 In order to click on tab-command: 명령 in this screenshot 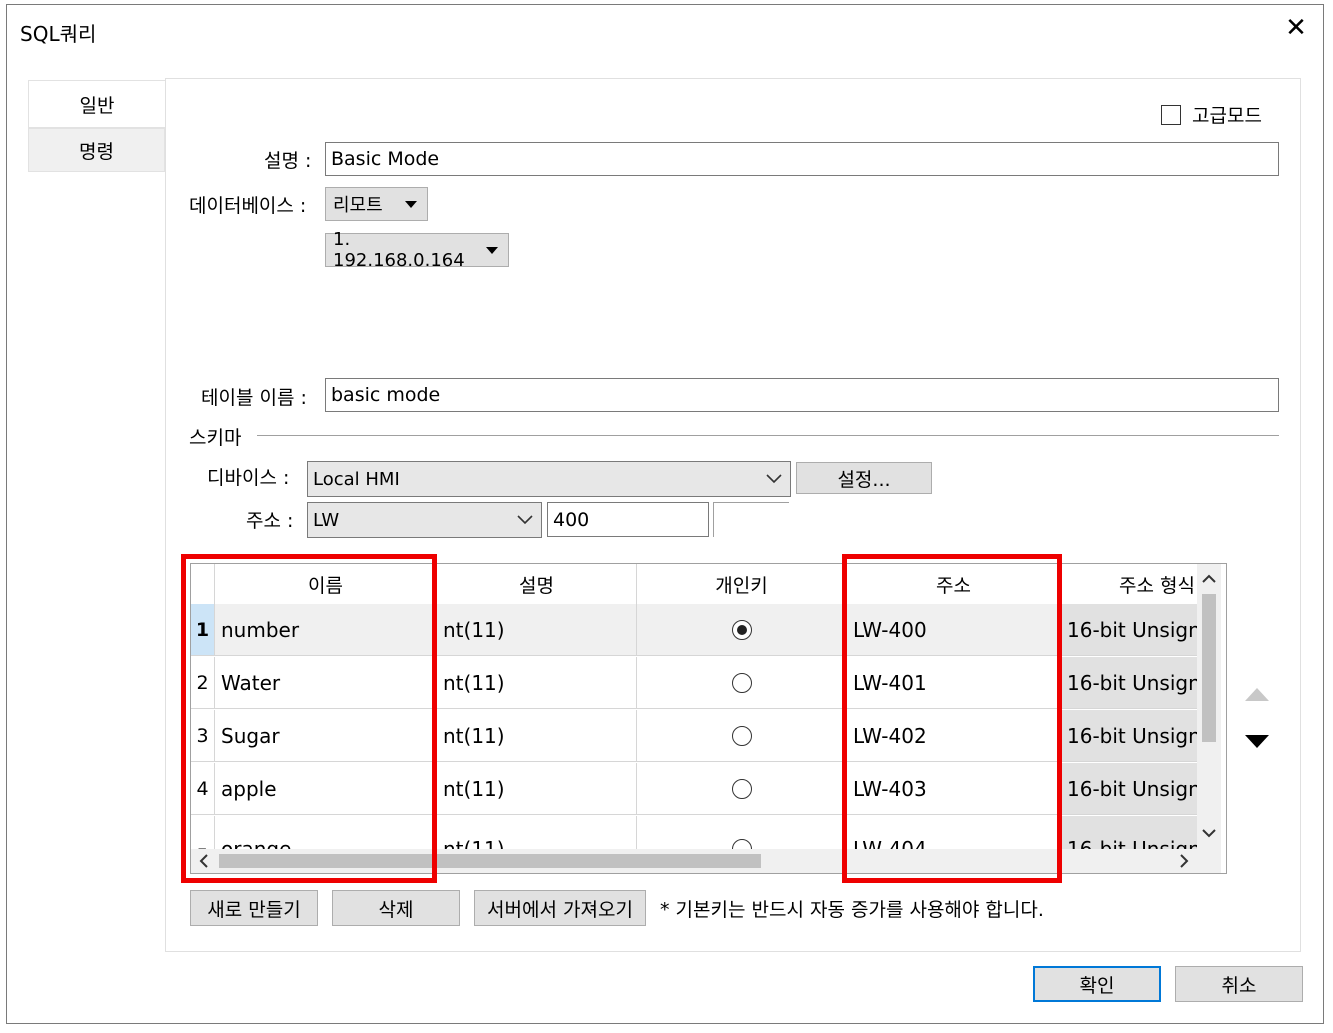, I will do `click(96, 150)`.